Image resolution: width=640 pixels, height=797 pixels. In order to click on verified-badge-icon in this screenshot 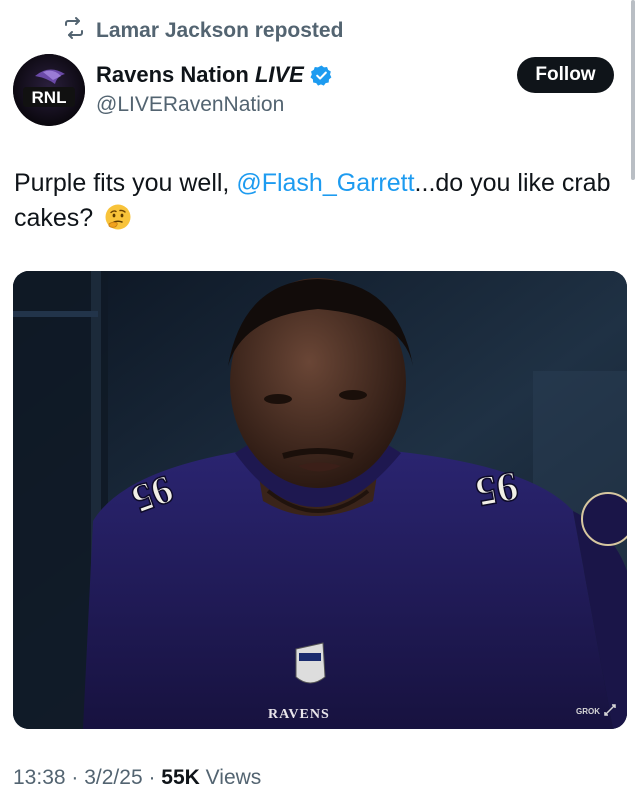, I will do `click(321, 75)`.